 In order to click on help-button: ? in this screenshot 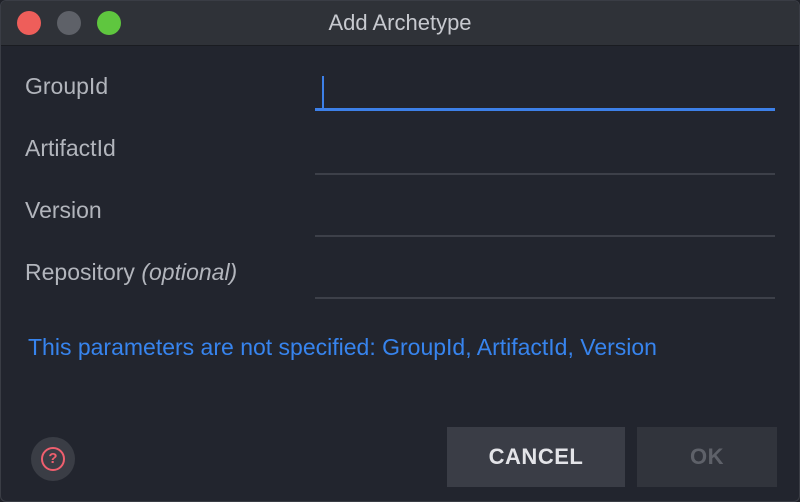, I will do `click(53, 459)`.